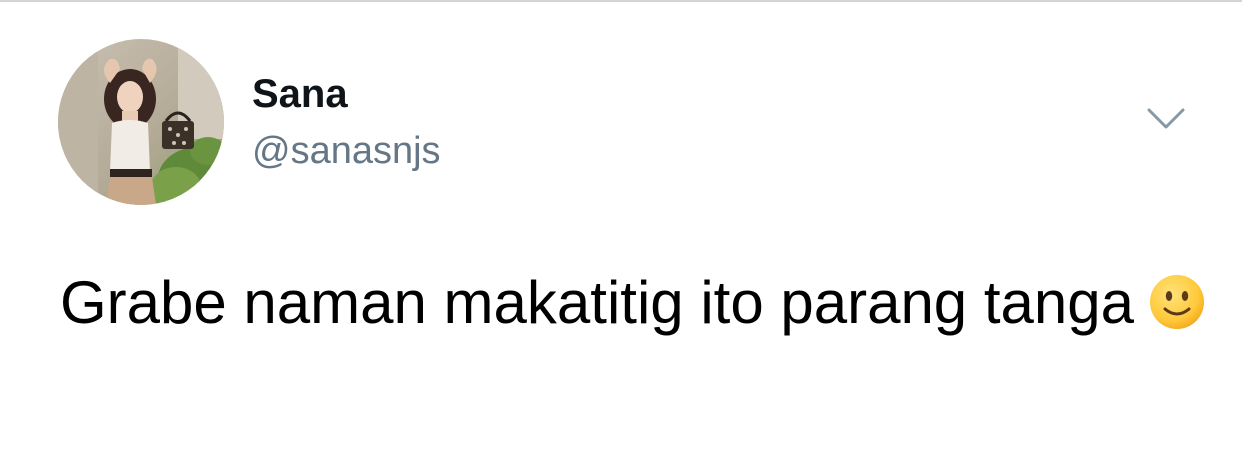 This screenshot has width=1242, height=470. I want to click on slightly-smiling-face-icon, so click(1177, 297).